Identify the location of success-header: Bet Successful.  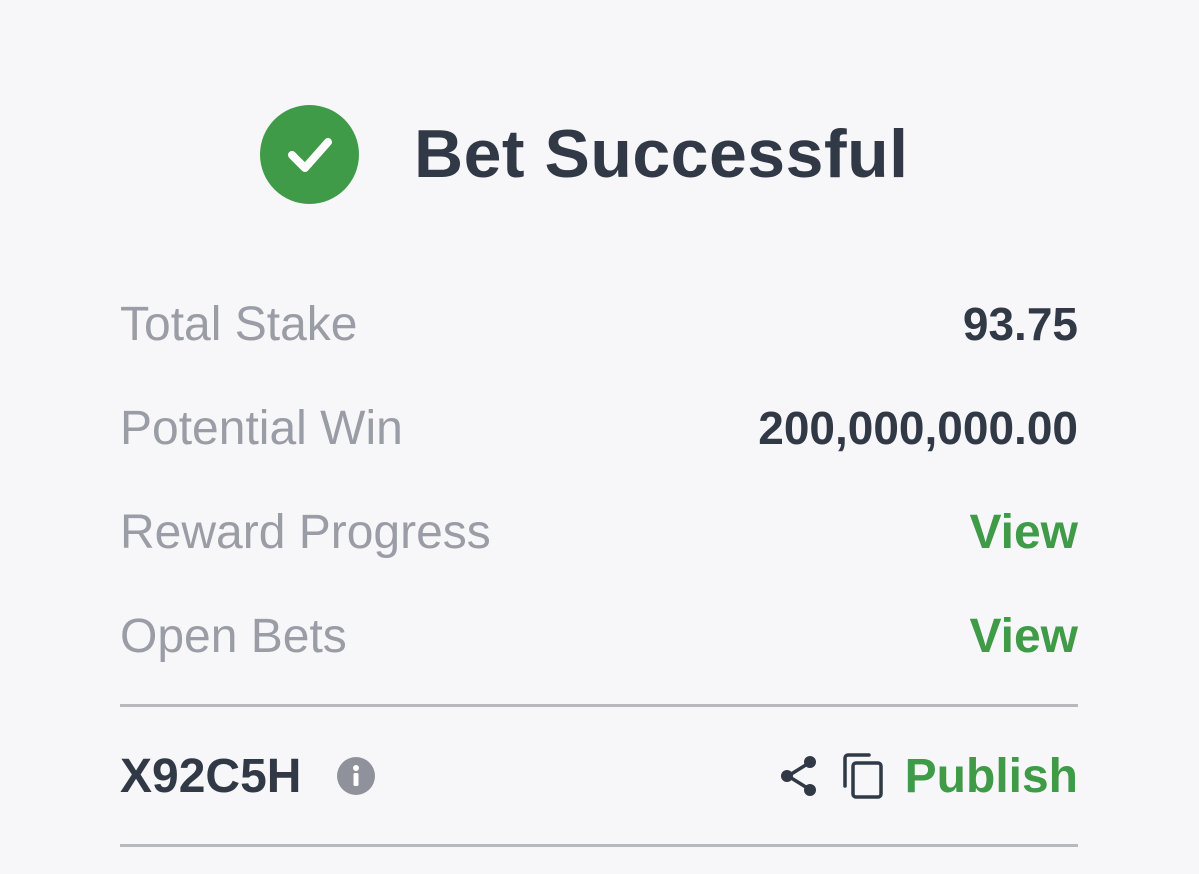
(584, 154).